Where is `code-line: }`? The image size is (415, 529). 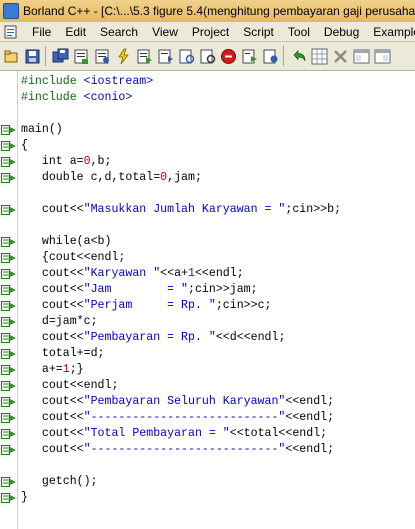 code-line: } is located at coordinates (24, 498).